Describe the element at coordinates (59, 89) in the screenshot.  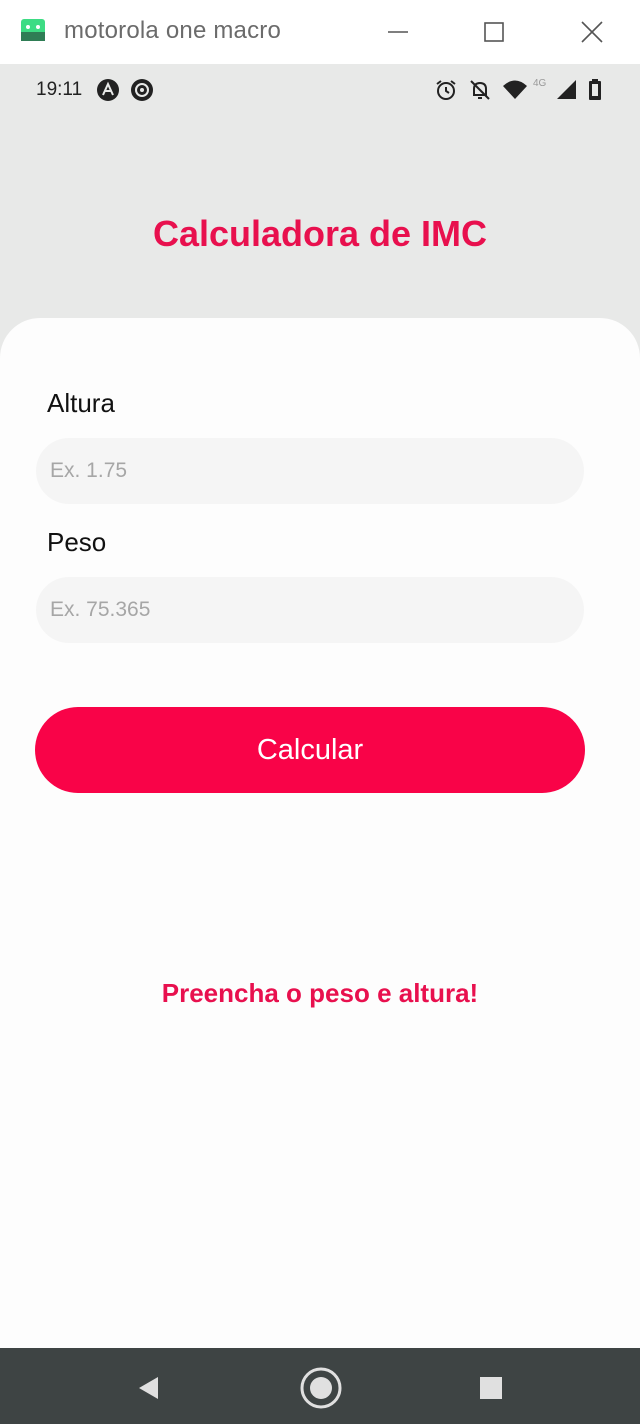
I see `status-time: 19:11` at that location.